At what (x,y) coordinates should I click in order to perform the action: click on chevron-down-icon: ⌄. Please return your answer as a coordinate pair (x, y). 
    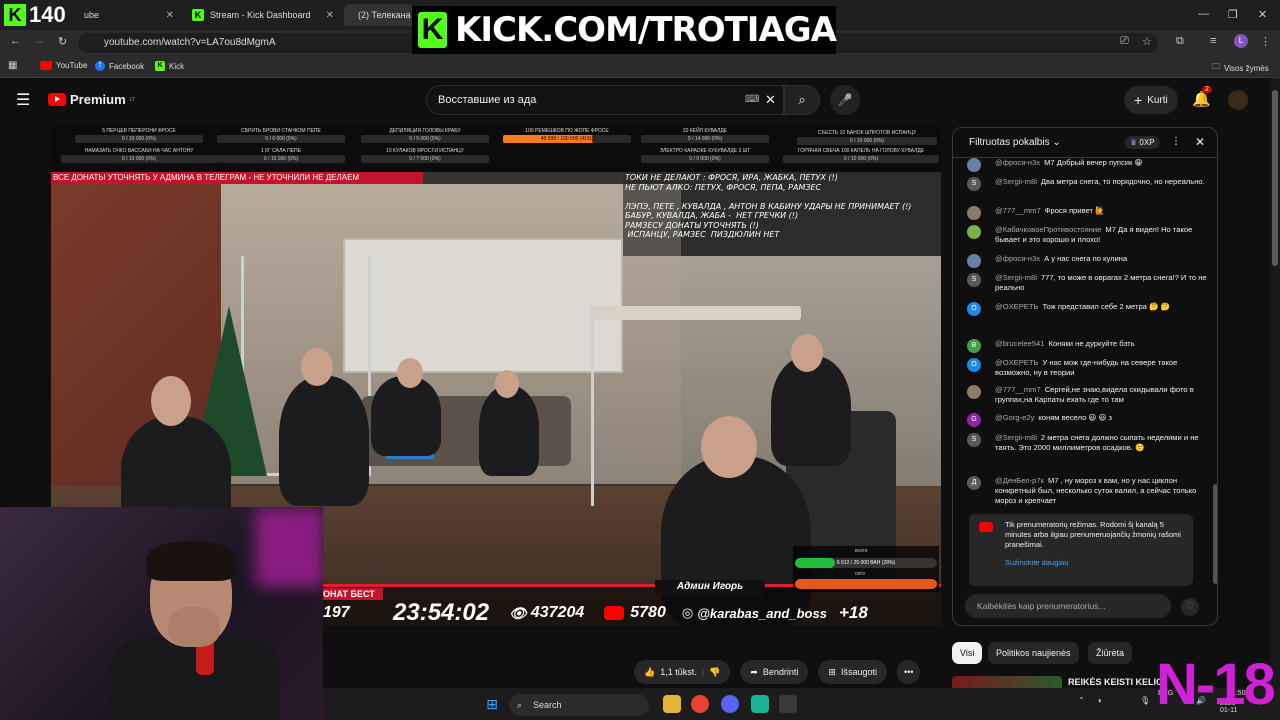
    Looking at the image, I should click on (1056, 142).